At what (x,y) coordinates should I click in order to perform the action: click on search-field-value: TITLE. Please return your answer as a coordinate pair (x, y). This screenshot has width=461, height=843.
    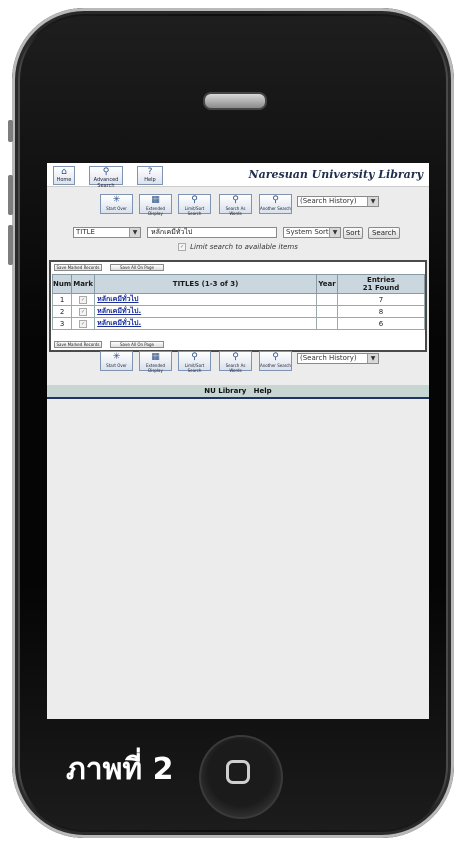
    Looking at the image, I should click on (85, 232).